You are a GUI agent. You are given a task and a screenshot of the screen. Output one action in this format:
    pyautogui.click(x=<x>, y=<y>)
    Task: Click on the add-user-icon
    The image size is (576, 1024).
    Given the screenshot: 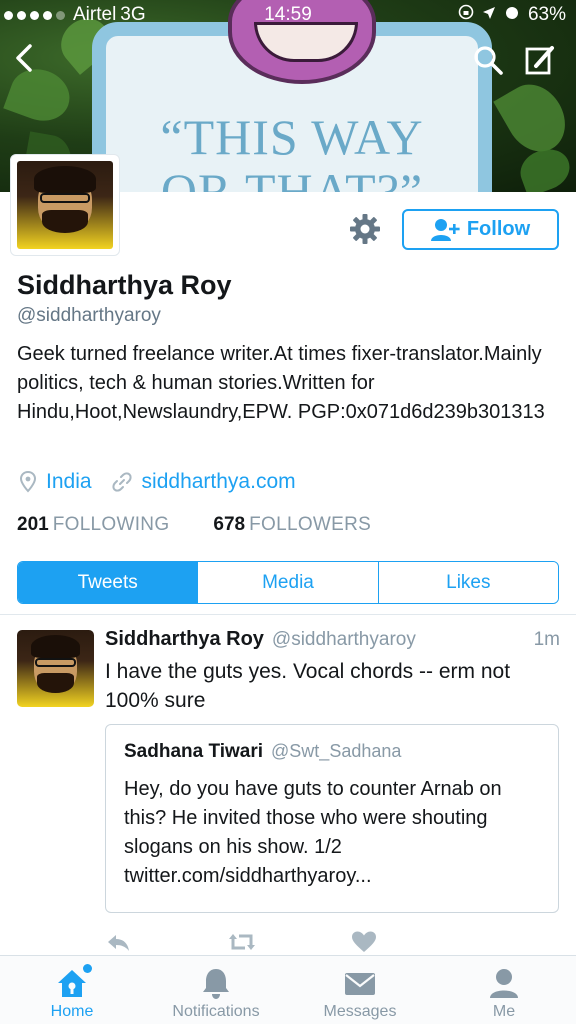 What is the action you would take?
    pyautogui.click(x=445, y=229)
    